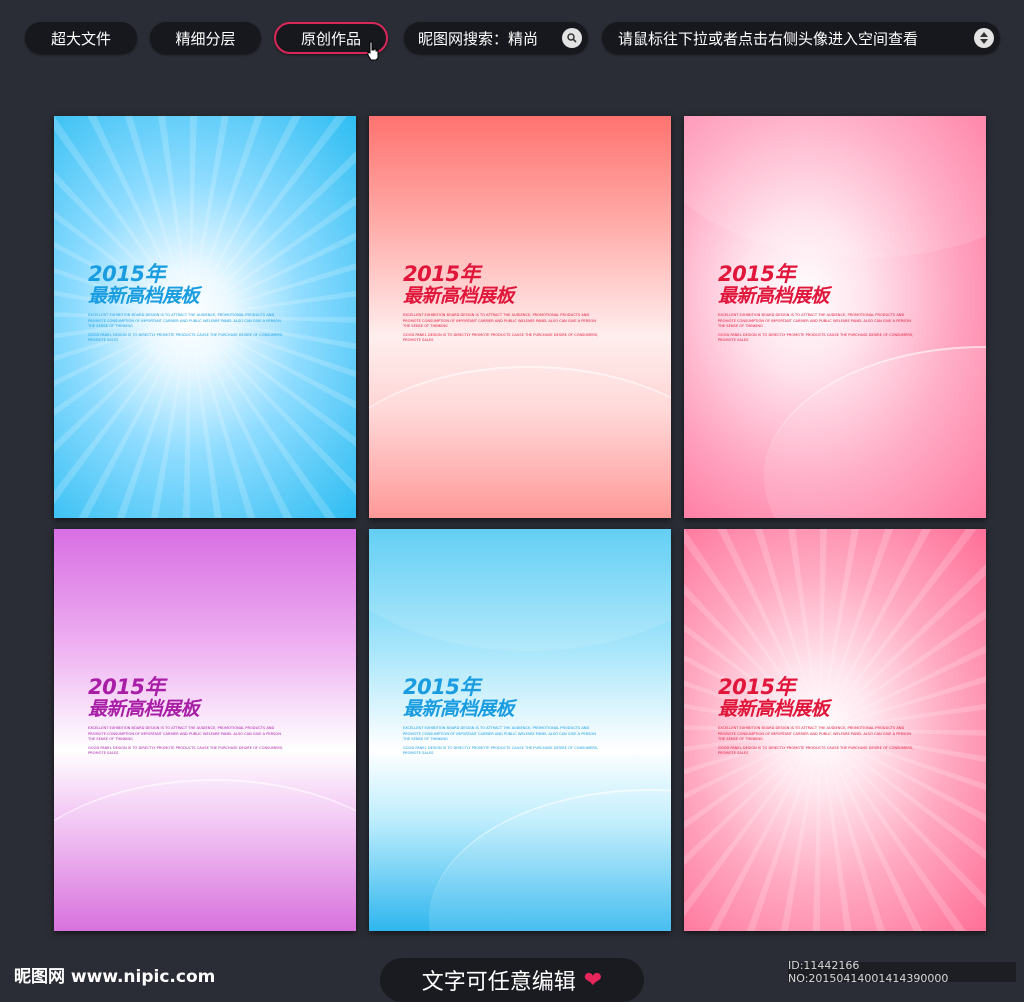 This screenshot has height=1002, width=1024. I want to click on up-down-arrows-icon, so click(984, 38).